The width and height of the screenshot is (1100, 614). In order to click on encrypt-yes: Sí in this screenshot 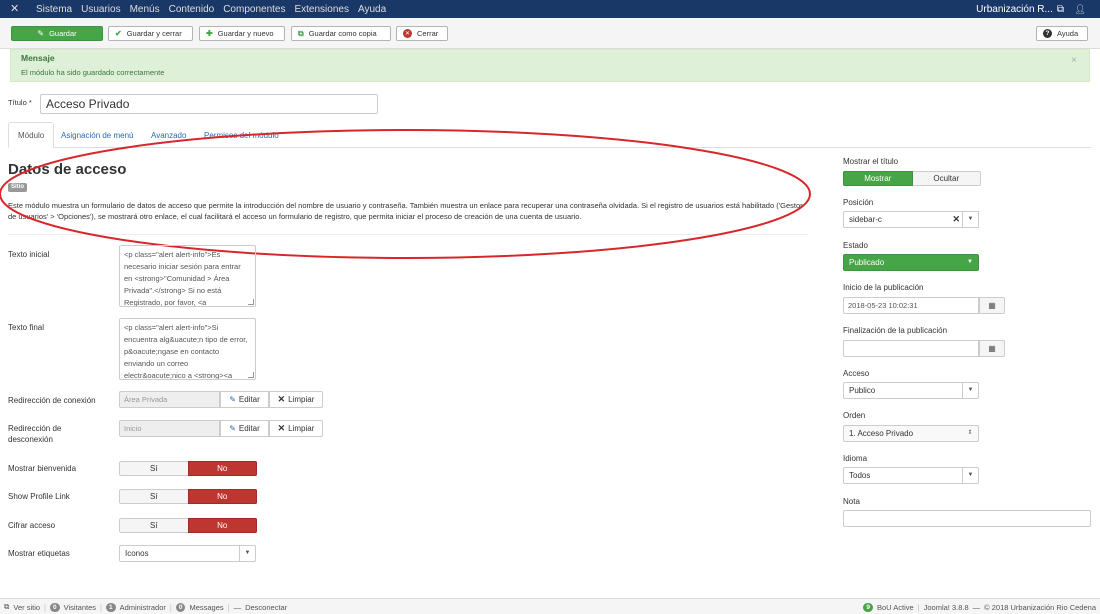, I will do `click(153, 525)`.